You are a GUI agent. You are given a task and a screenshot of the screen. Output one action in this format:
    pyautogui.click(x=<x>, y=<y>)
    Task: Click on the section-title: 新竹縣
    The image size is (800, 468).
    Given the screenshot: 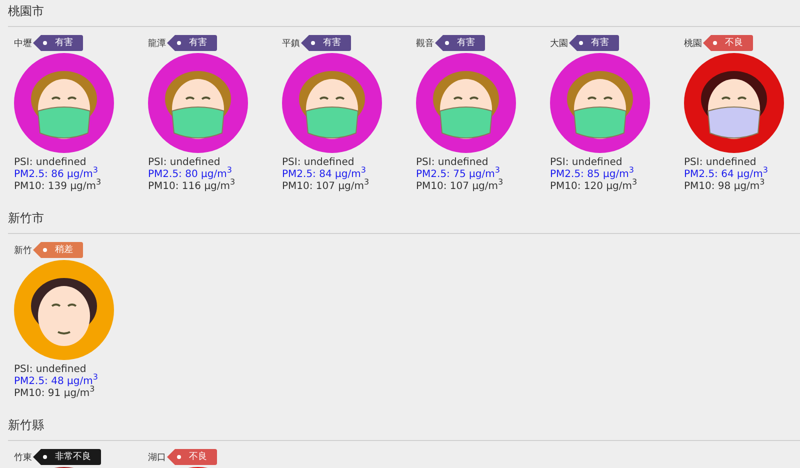 What is the action you would take?
    pyautogui.click(x=404, y=427)
    